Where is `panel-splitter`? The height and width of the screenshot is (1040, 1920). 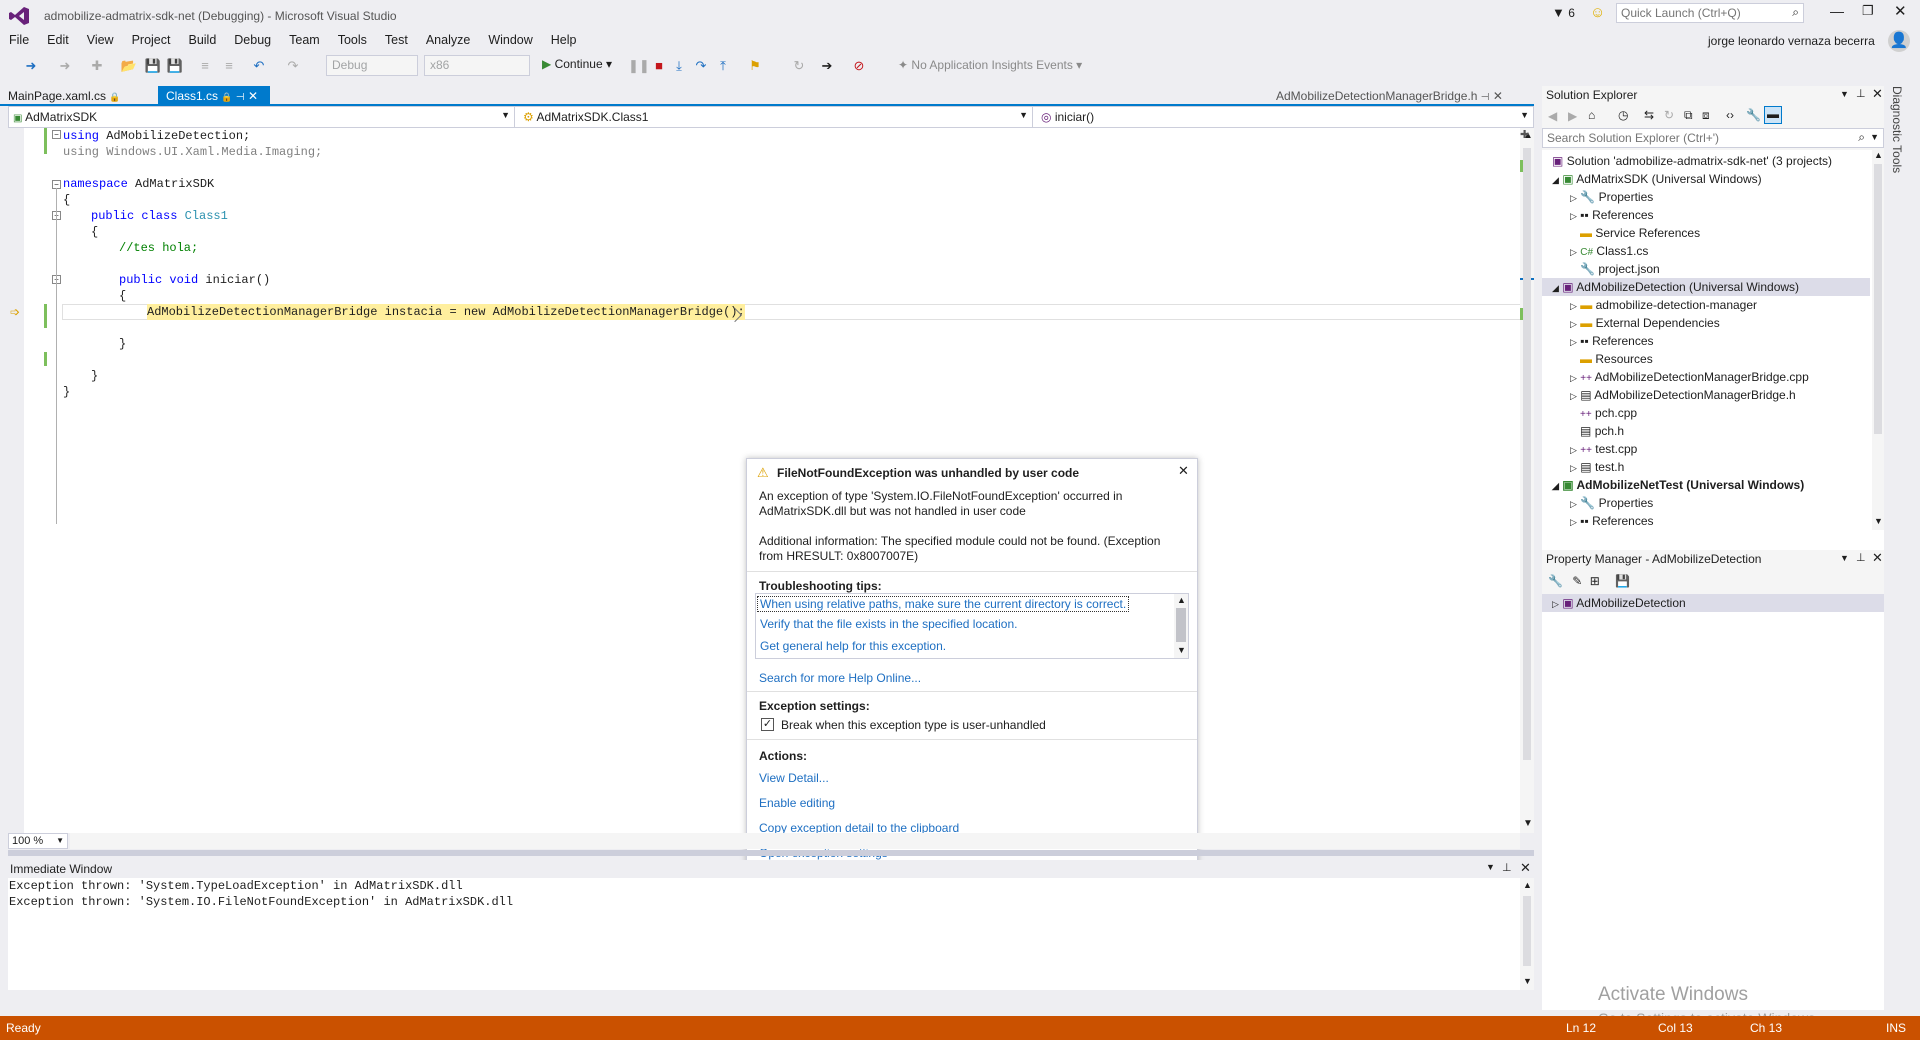
panel-splitter is located at coordinates (771, 853).